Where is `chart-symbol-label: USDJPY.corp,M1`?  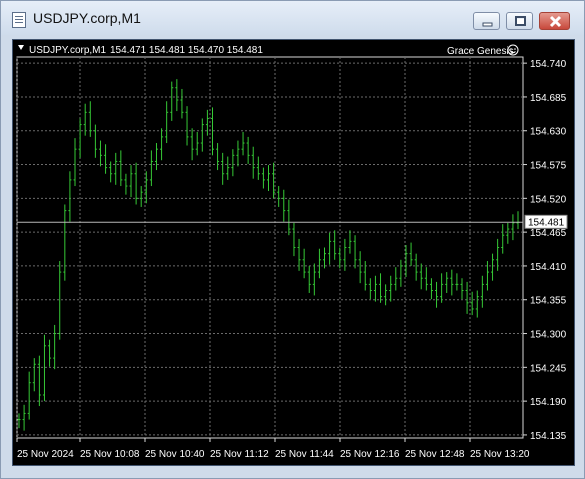
chart-symbol-label: USDJPY.corp,M1 is located at coordinates (68, 50).